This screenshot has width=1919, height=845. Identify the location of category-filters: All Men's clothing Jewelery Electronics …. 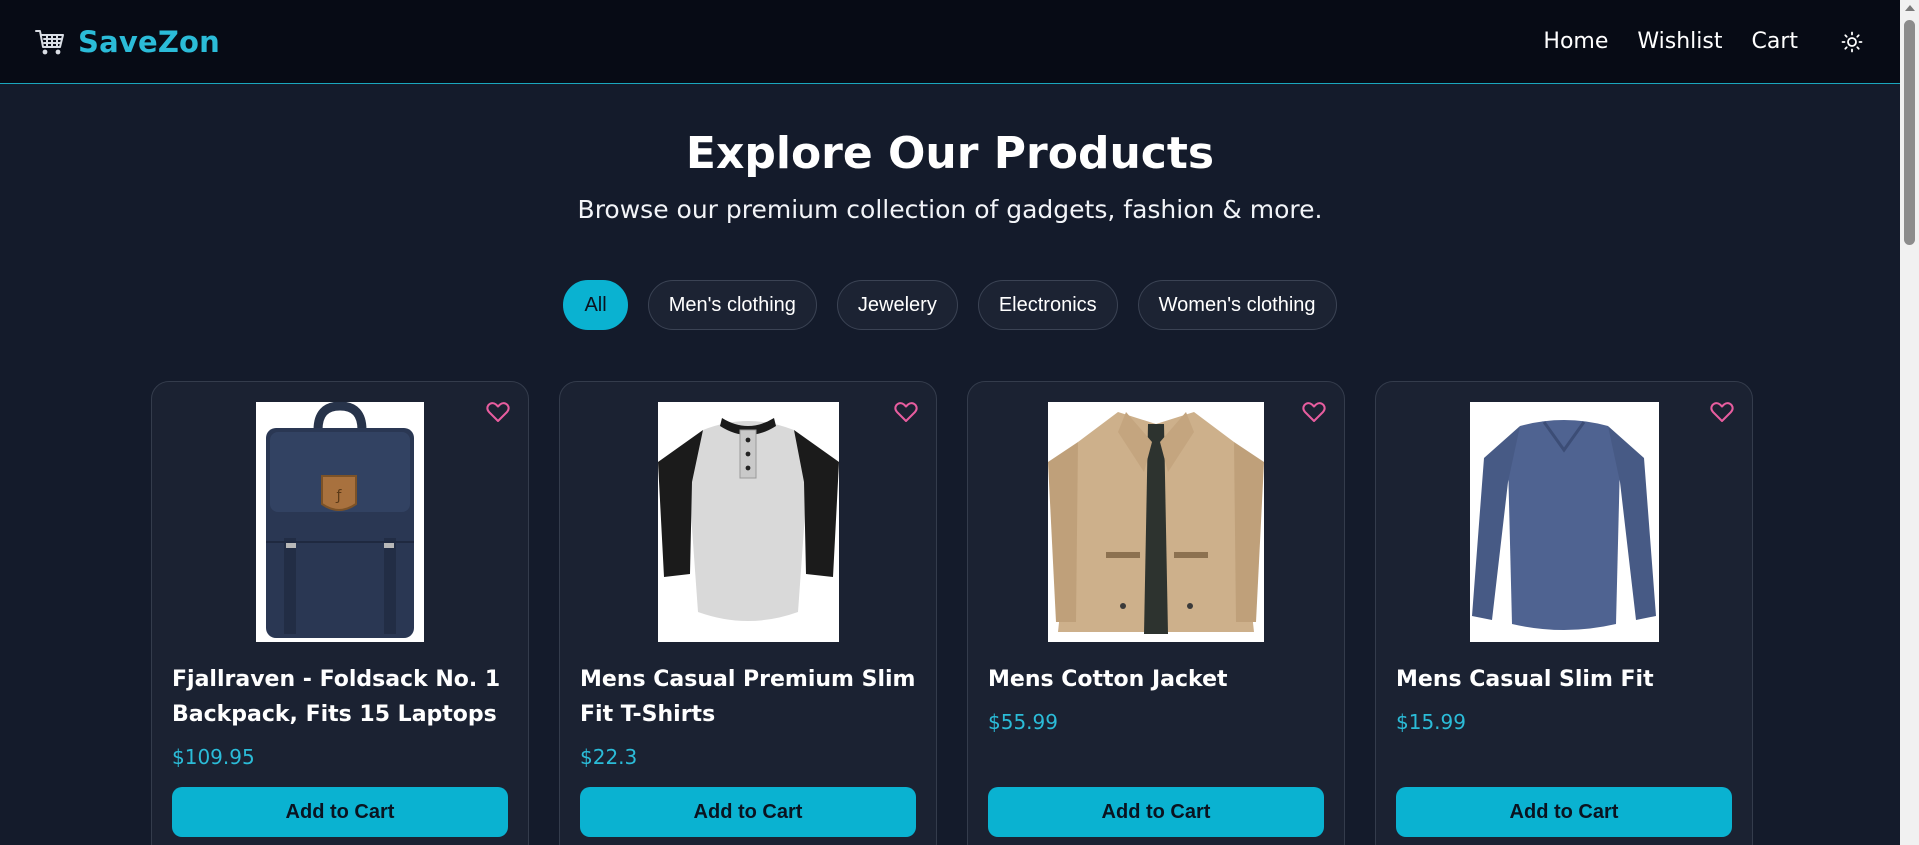
(950, 305).